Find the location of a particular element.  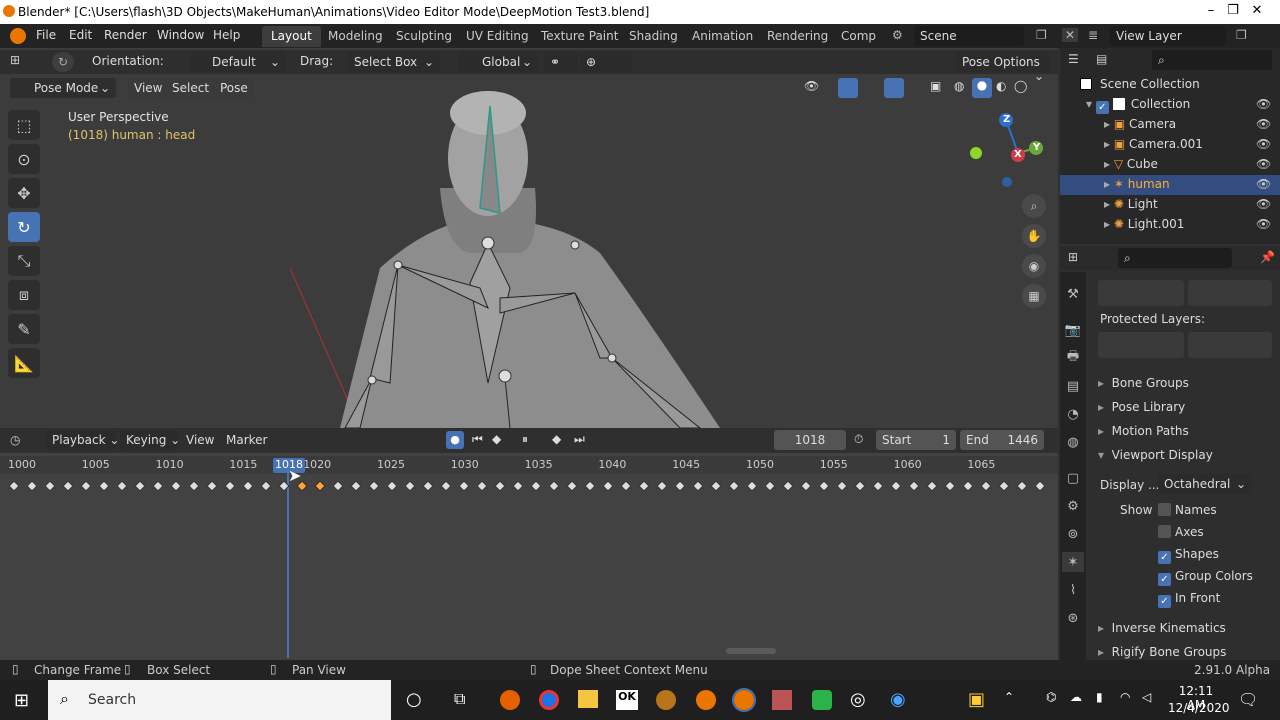

modifier-tab-icon: ⚙ is located at coordinates (1073, 506).